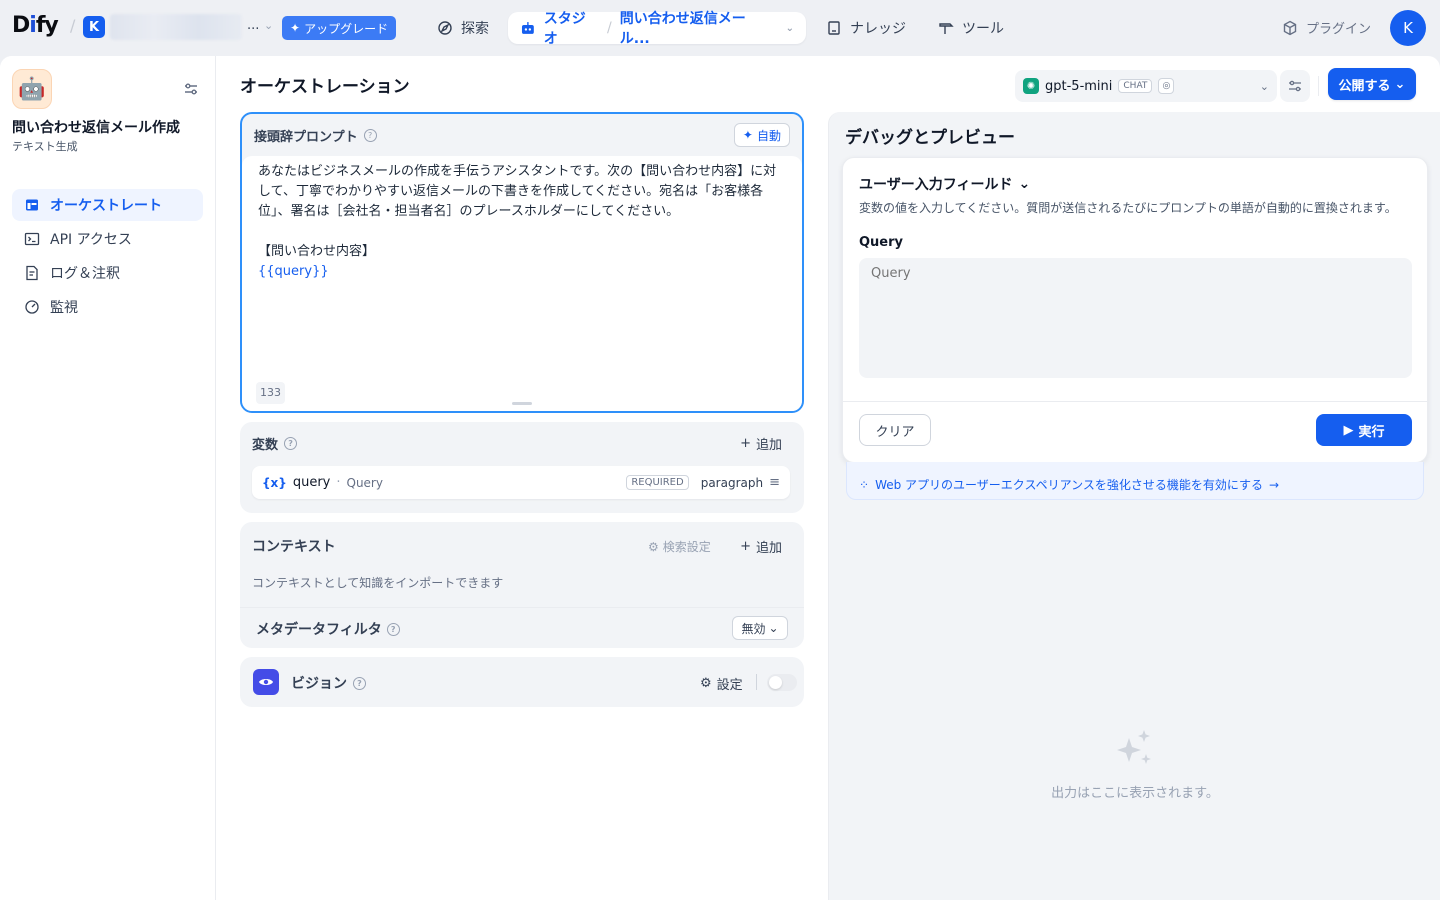  What do you see at coordinates (1408, 28) in the screenshot?
I see `user-avatar: K` at bounding box center [1408, 28].